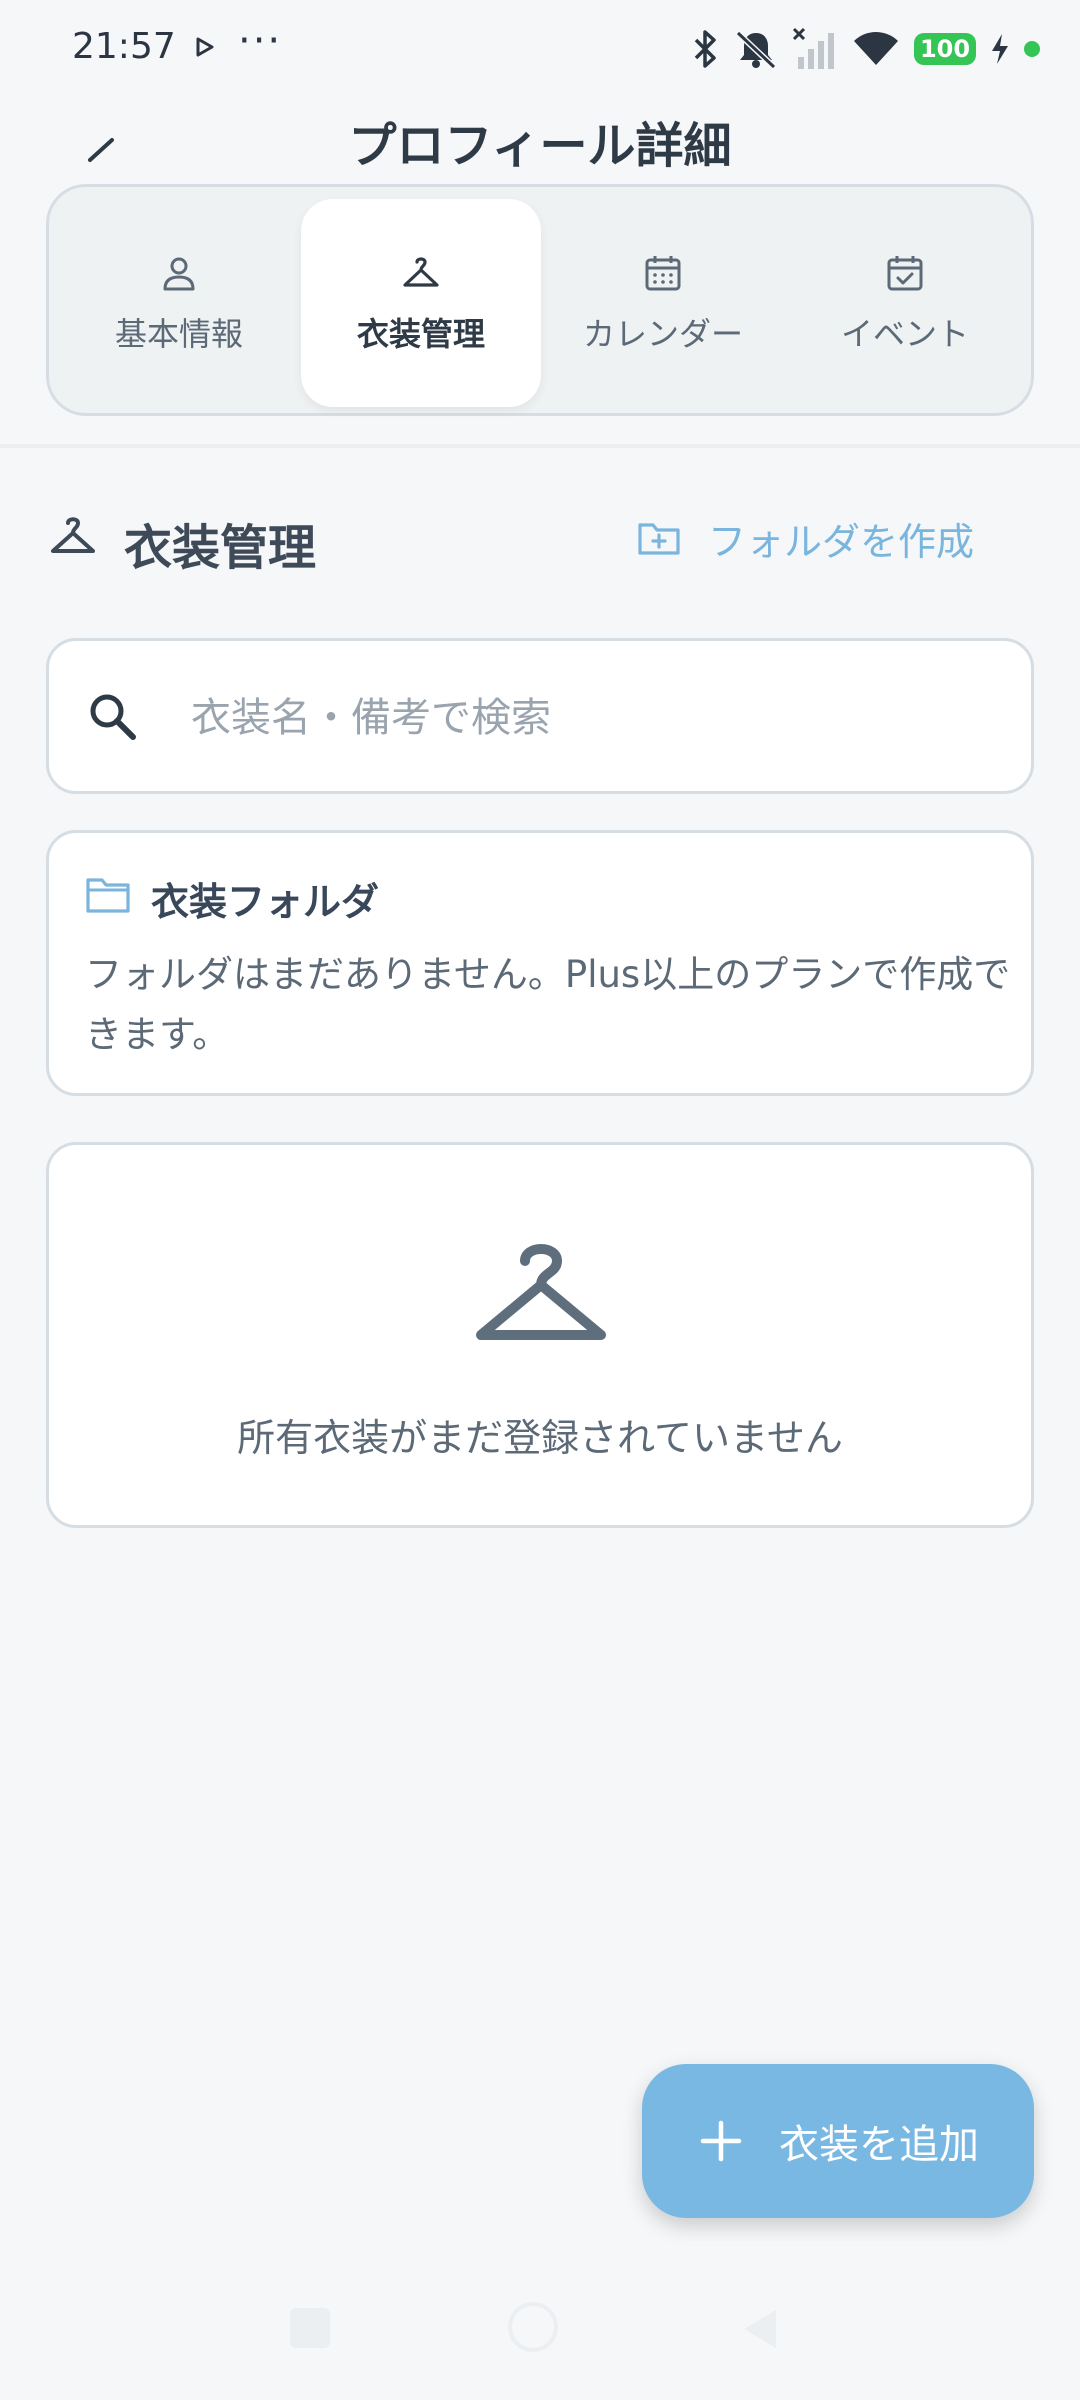 This screenshot has width=1080, height=2400. I want to click on tab-label: 基本情報, so click(178, 334).